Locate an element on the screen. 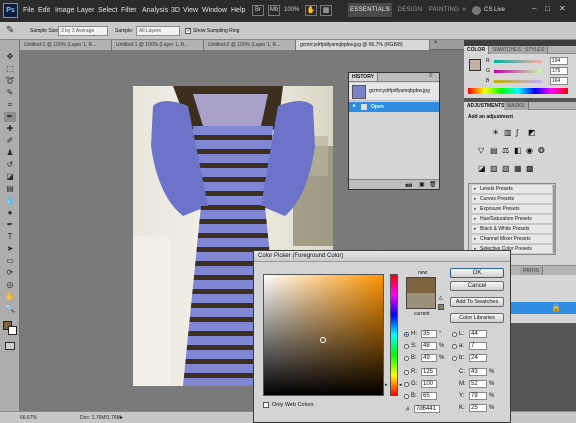 Image resolution: width=576 pixels, height=423 pixels. ok-button: OK is located at coordinates (477, 273).